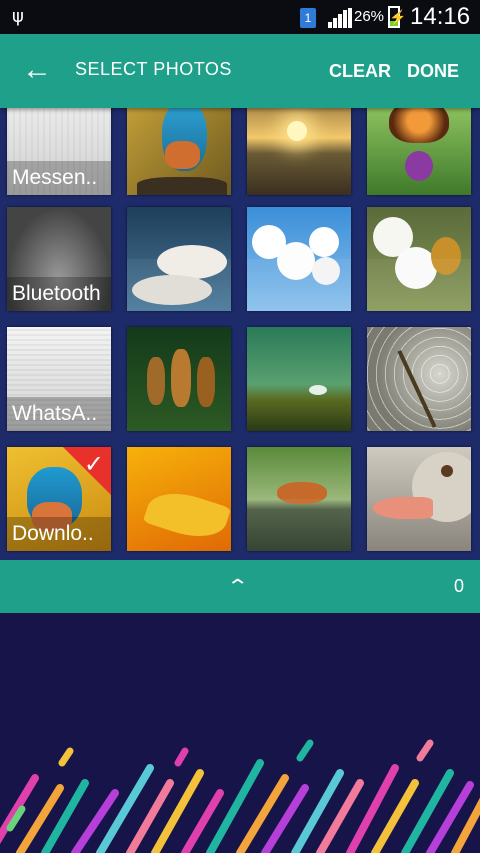 Image resolution: width=480 pixels, height=853 pixels. I want to click on chevron-up-icon: ⌃, so click(237, 586).